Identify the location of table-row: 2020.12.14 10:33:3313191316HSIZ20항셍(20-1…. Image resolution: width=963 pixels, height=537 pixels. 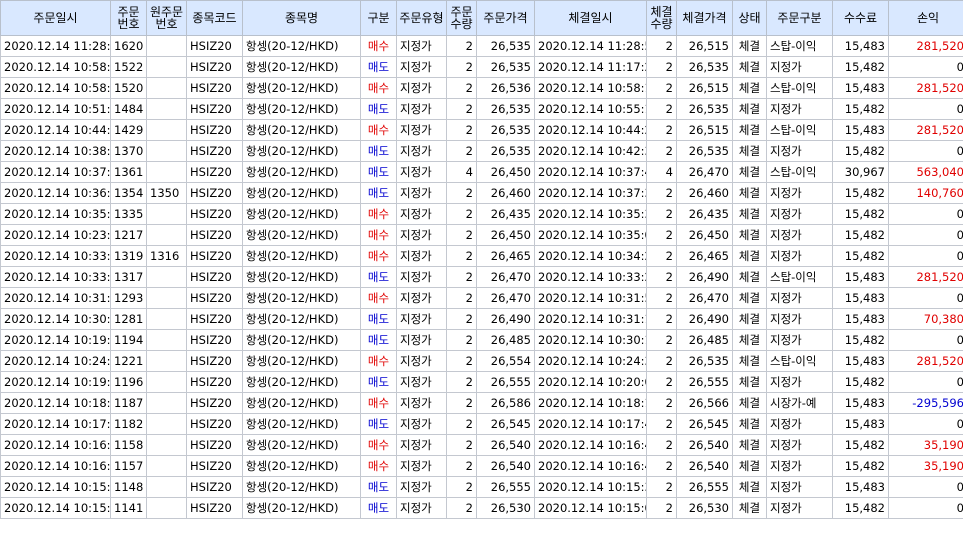
(481, 256).